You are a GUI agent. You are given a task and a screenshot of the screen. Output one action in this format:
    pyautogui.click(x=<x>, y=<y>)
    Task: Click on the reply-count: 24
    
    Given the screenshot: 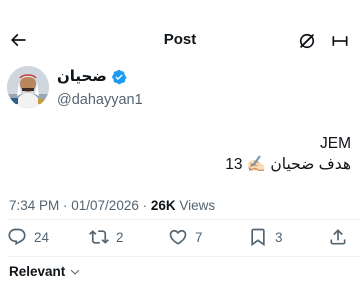 What is the action you would take?
    pyautogui.click(x=42, y=237)
    